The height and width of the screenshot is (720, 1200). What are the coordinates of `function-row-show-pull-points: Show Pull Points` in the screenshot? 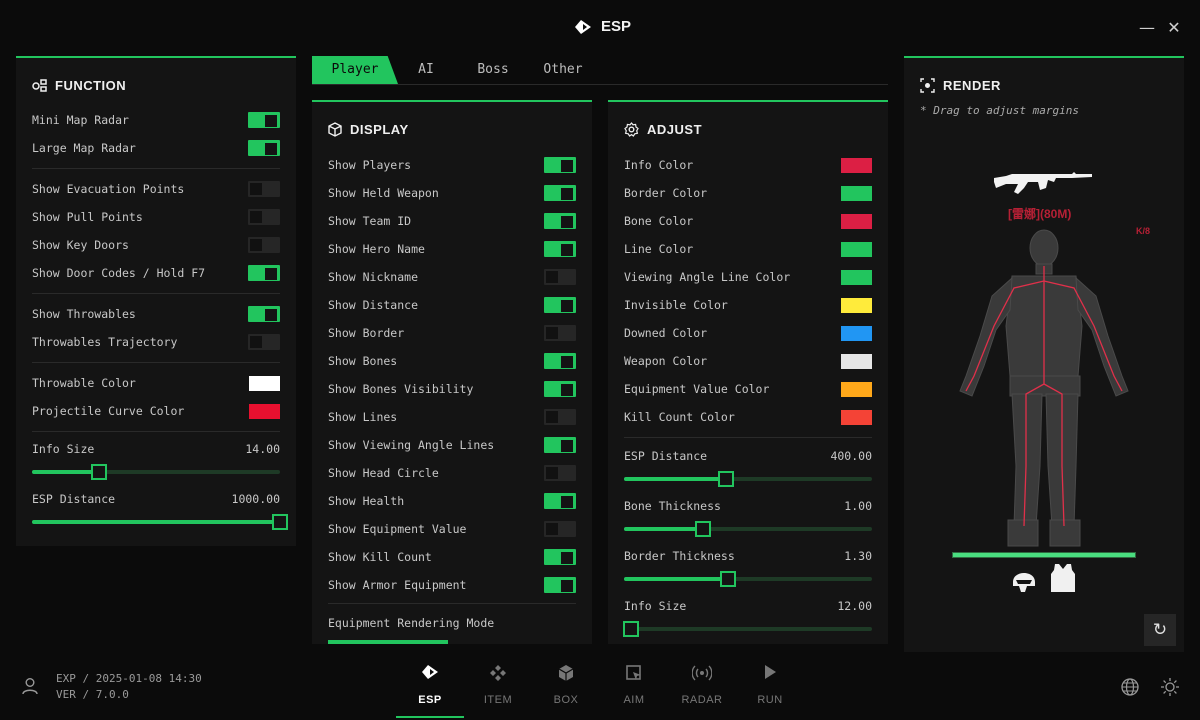 It's located at (156, 217).